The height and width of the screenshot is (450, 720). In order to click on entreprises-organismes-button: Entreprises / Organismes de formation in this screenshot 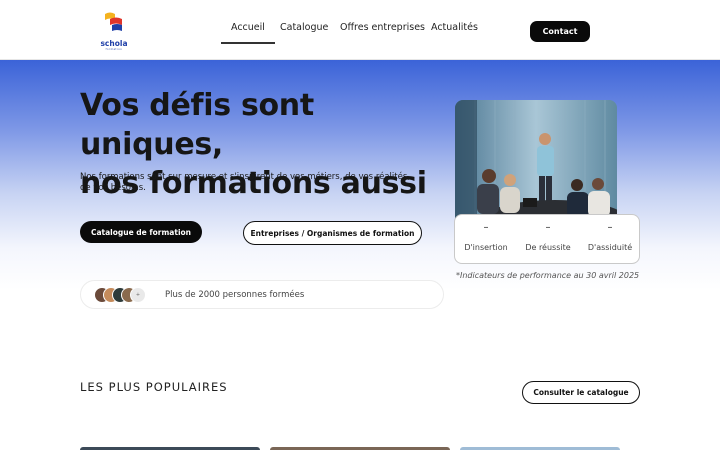, I will do `click(332, 233)`.